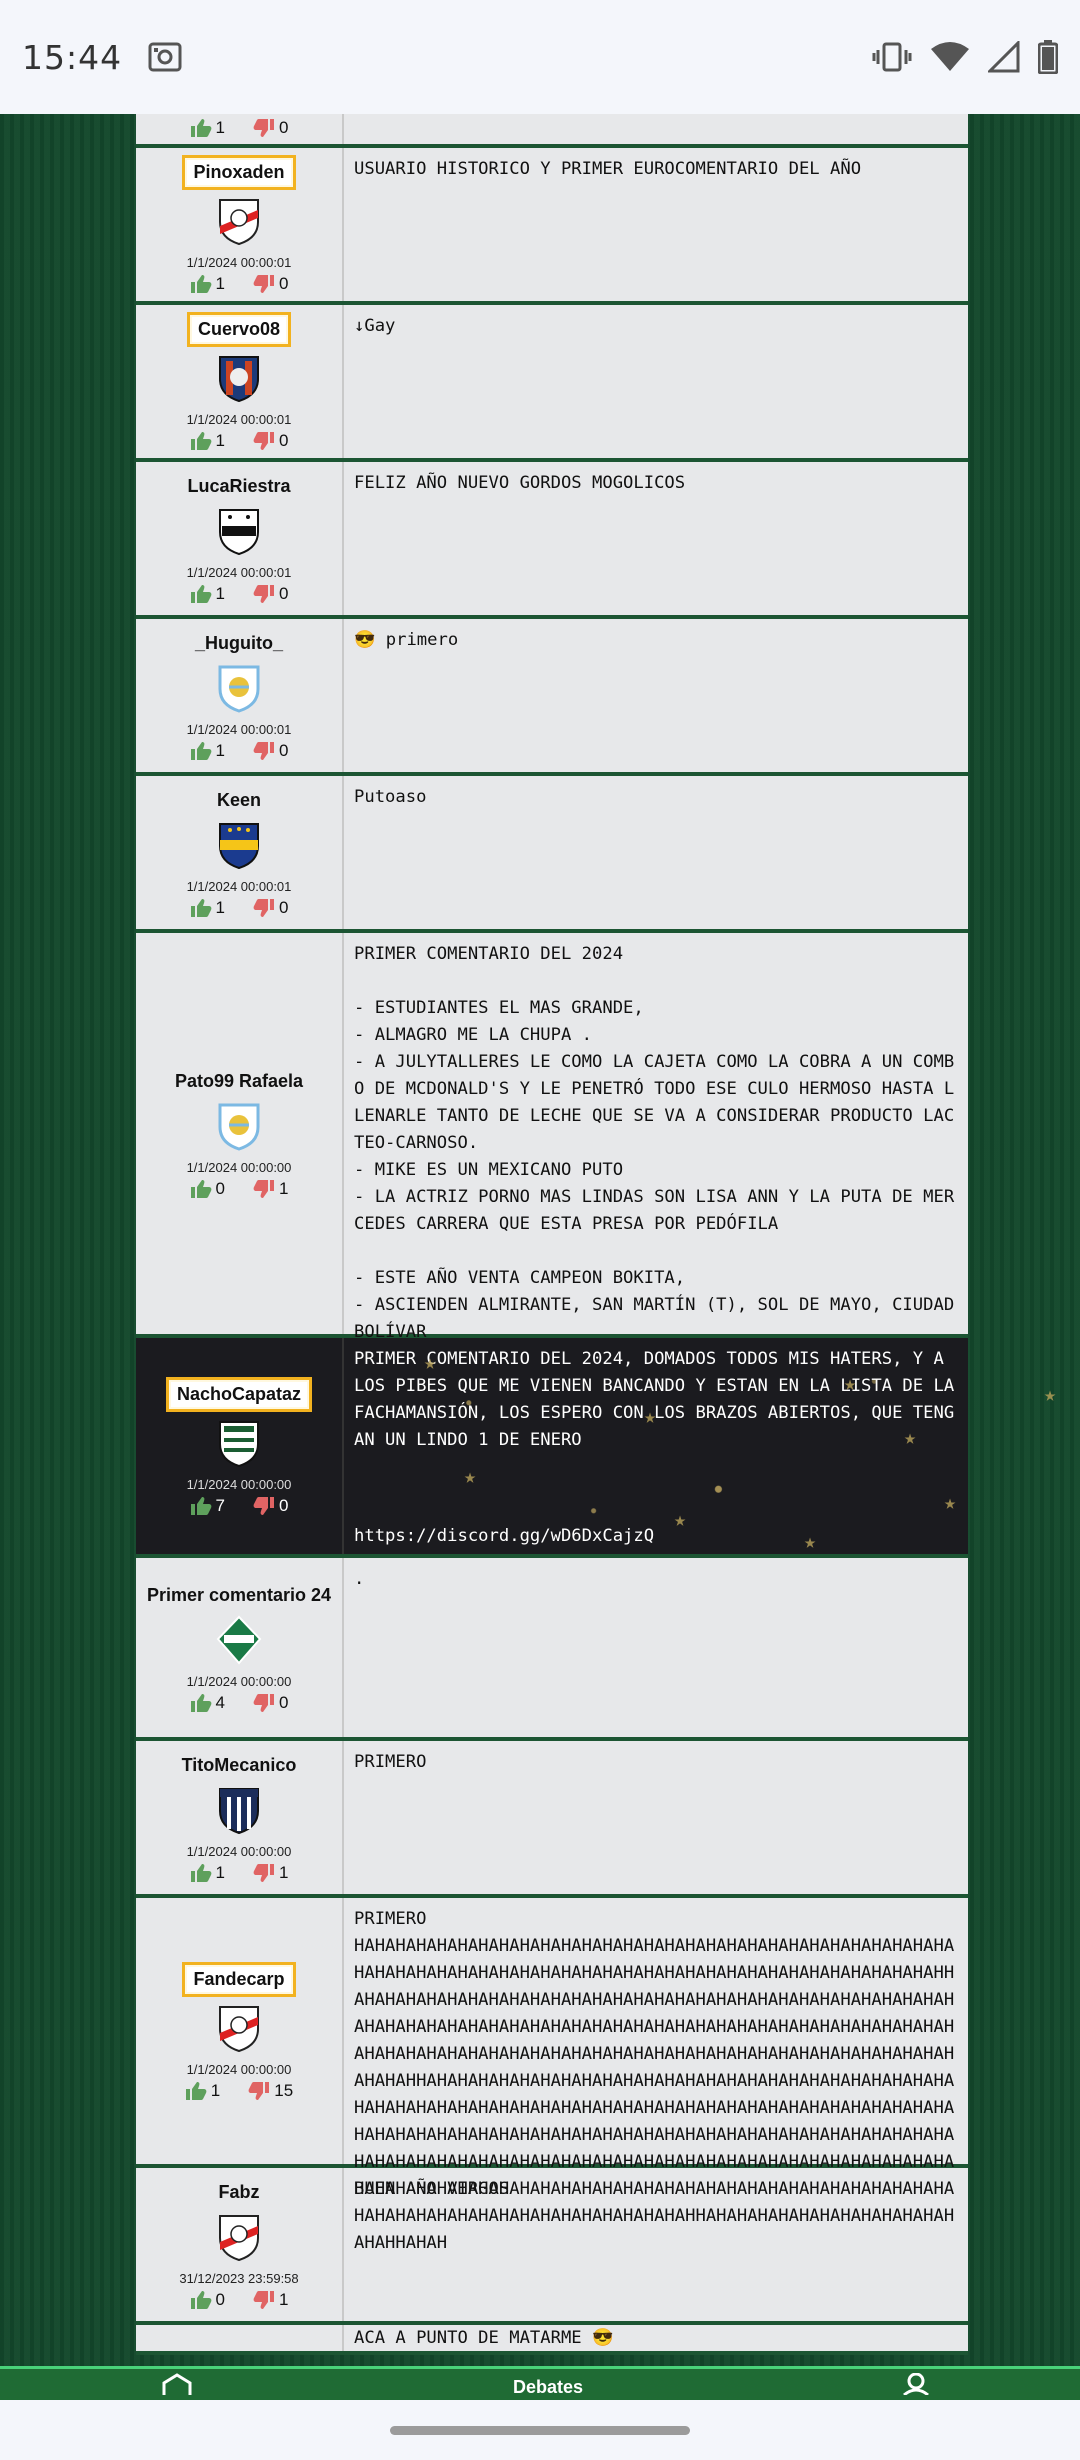  Describe the element at coordinates (284, 2090) in the screenshot. I see `downvote-count: 15` at that location.